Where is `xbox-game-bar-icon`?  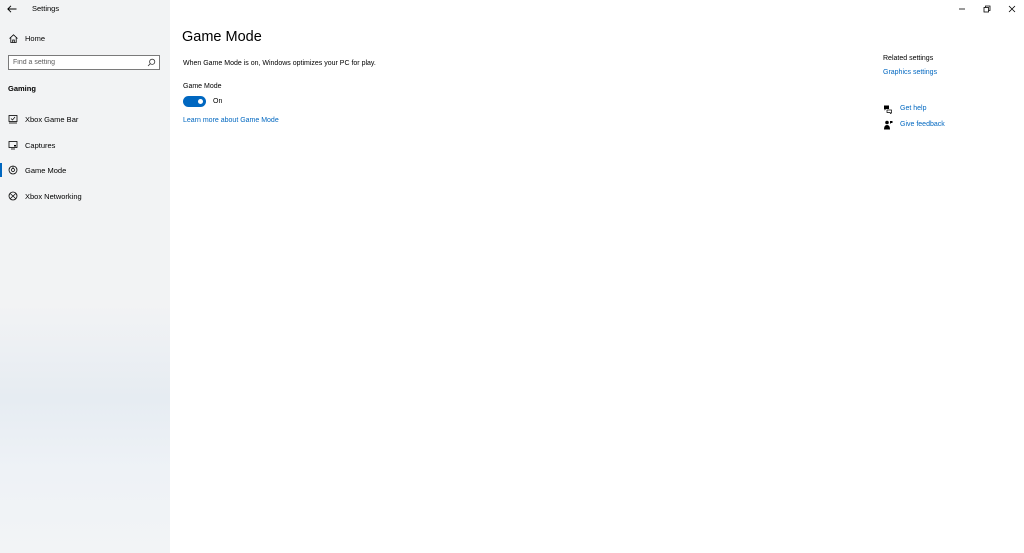
xbox-game-bar-icon is located at coordinates (13, 119).